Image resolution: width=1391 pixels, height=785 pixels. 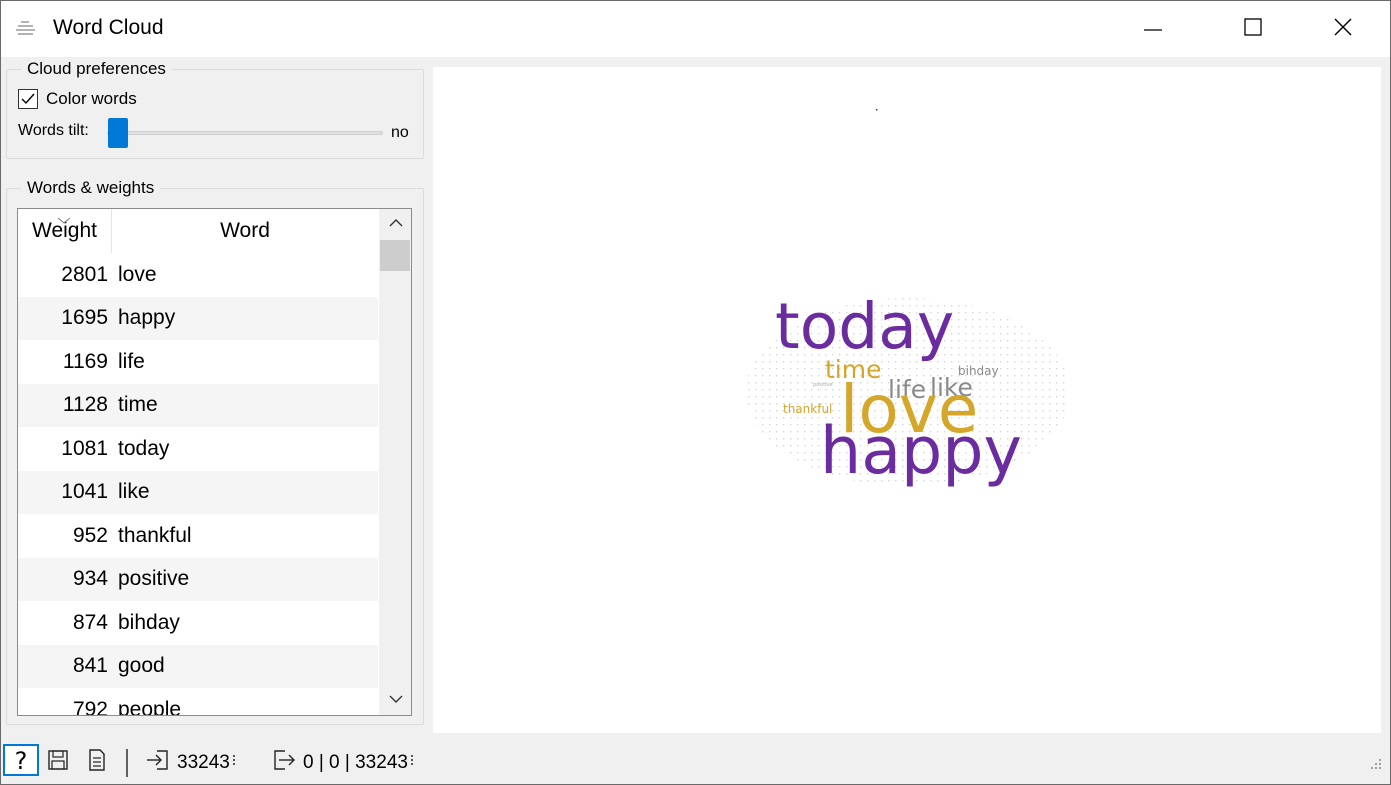 I want to click on input-summary: 33243, so click(x=190, y=762).